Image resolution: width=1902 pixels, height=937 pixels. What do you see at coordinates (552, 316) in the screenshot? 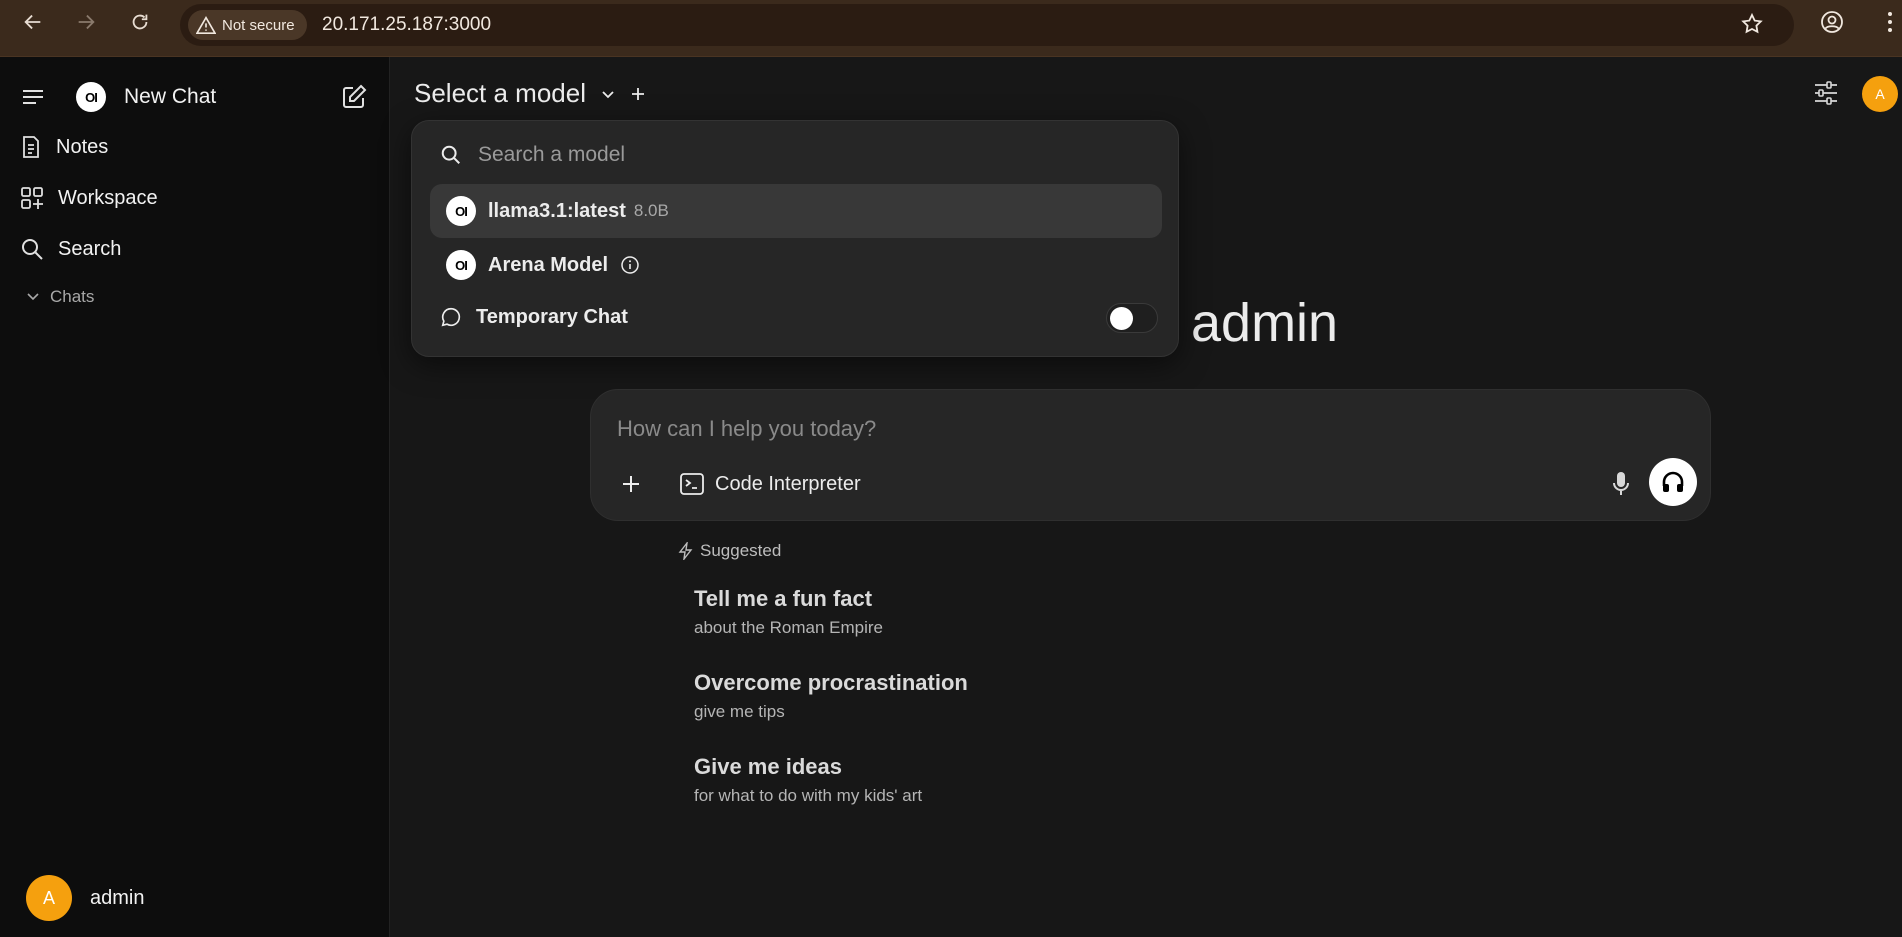
I see `temporary-chat-label: Temporary Chat` at bounding box center [552, 316].